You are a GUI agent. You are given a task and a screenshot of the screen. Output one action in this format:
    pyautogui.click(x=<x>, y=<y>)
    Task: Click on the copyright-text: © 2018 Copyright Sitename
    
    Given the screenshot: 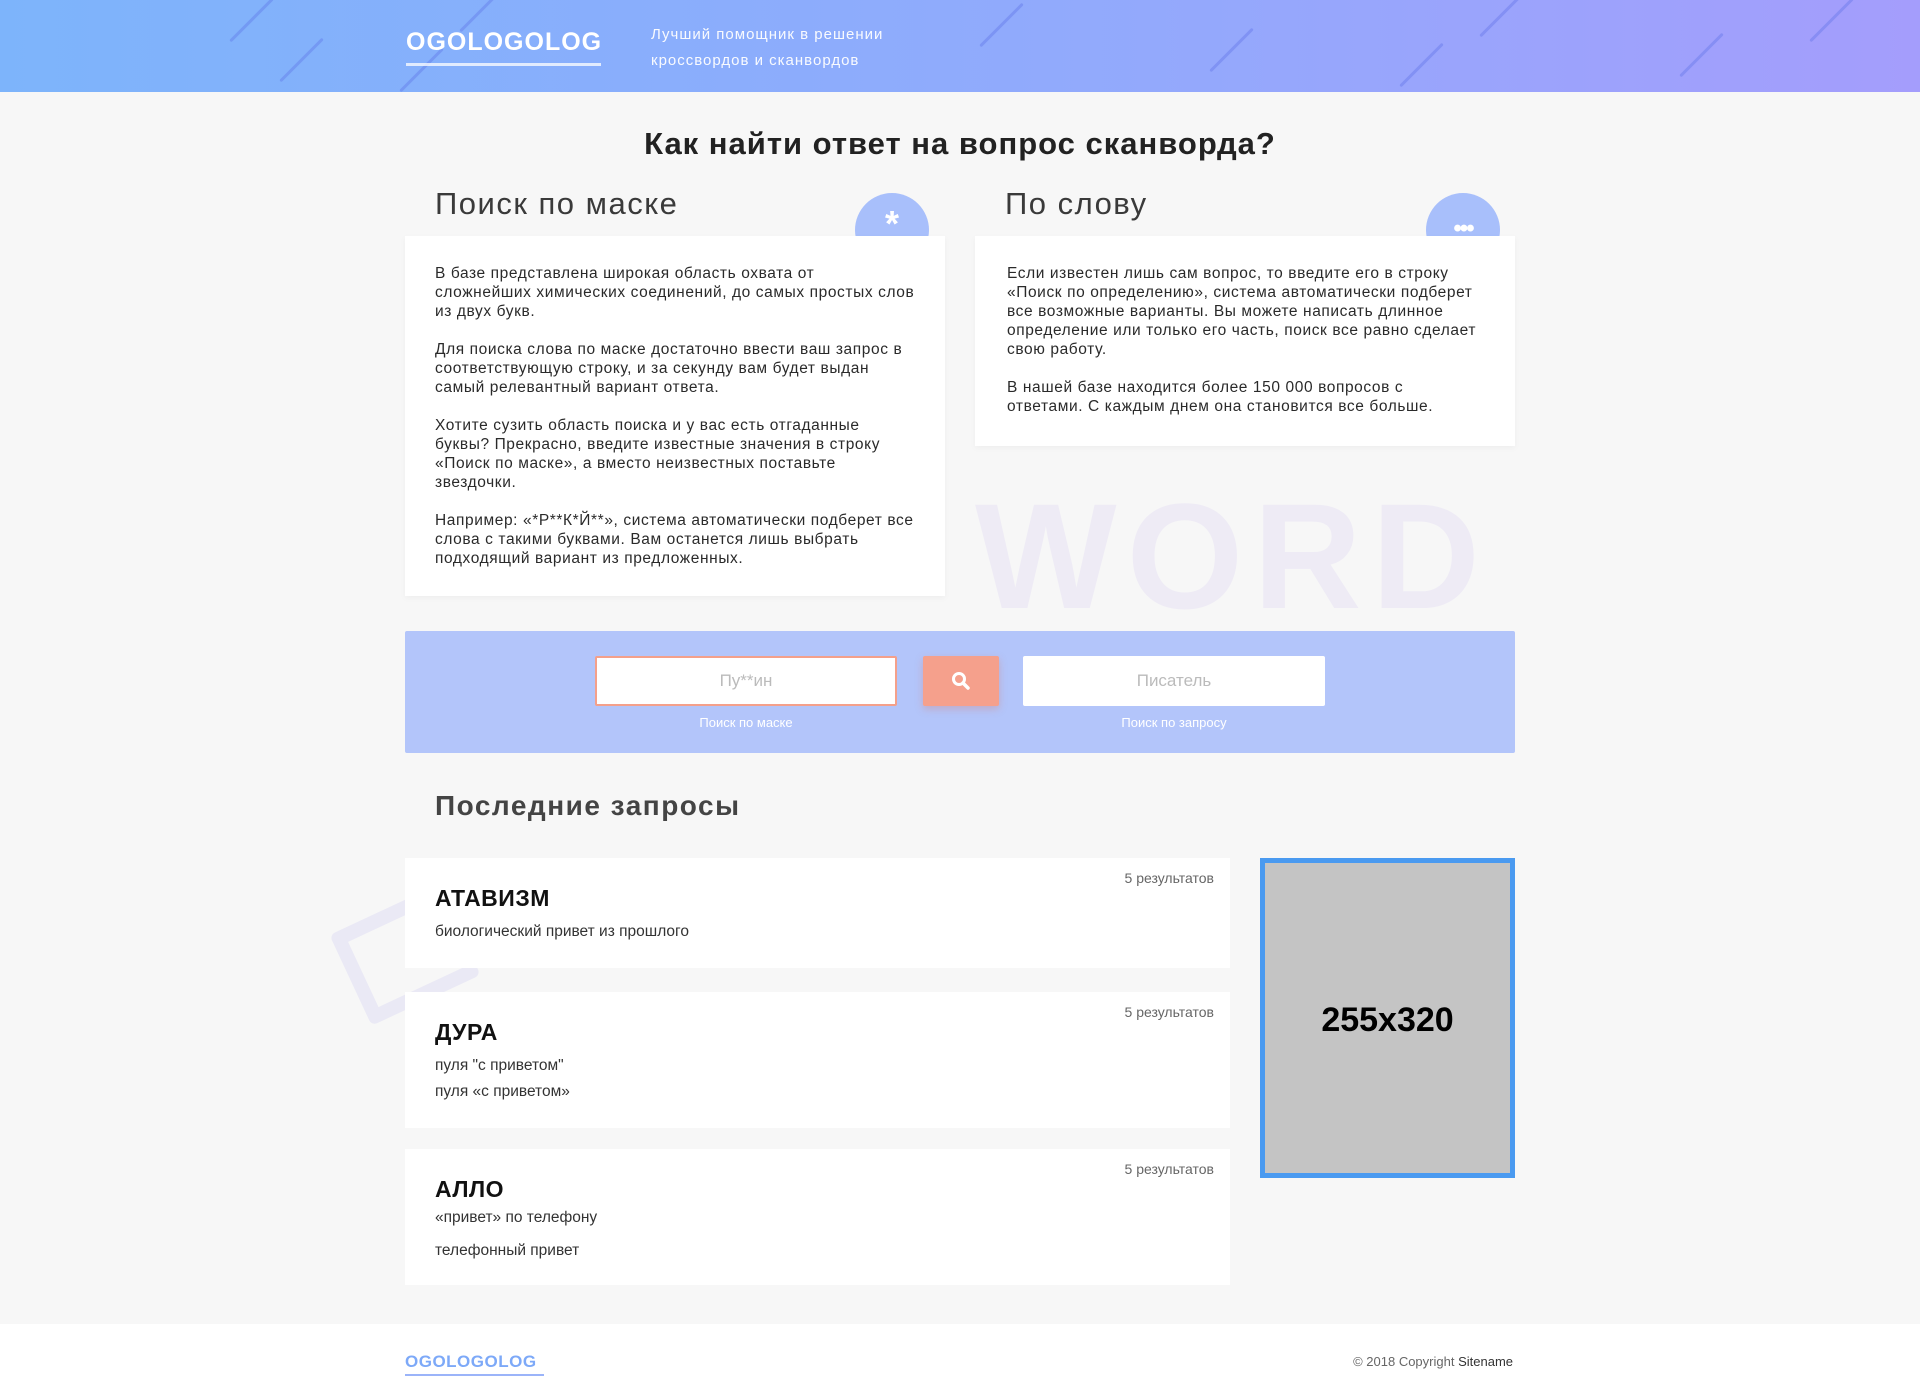 What is the action you would take?
    pyautogui.click(x=1433, y=1361)
    